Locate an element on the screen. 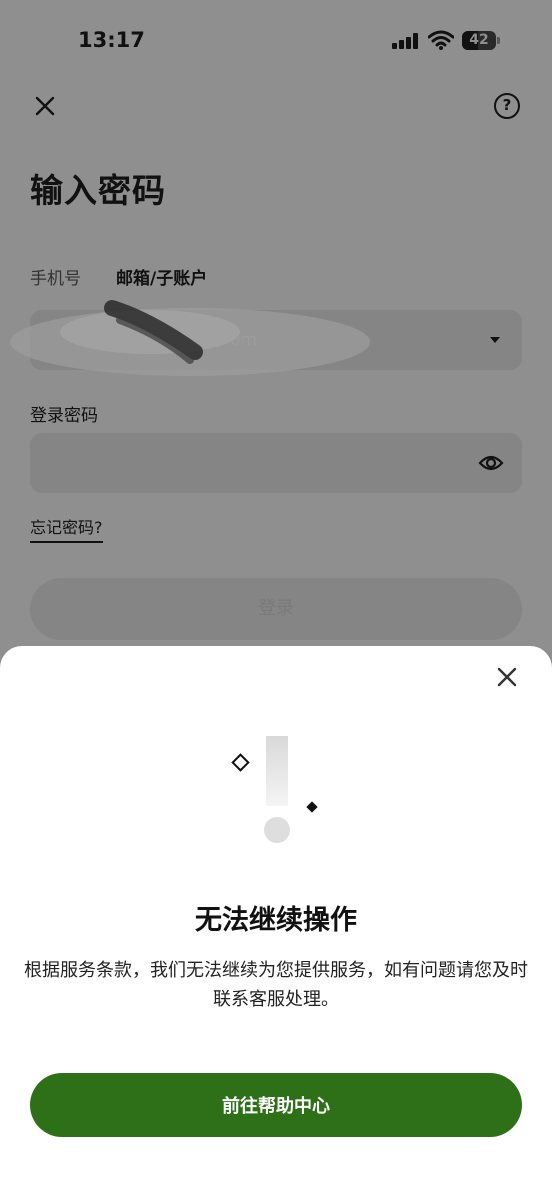 Image resolution: width=552 pixels, height=1200 pixels. signal-icon is located at coordinates (406, 41).